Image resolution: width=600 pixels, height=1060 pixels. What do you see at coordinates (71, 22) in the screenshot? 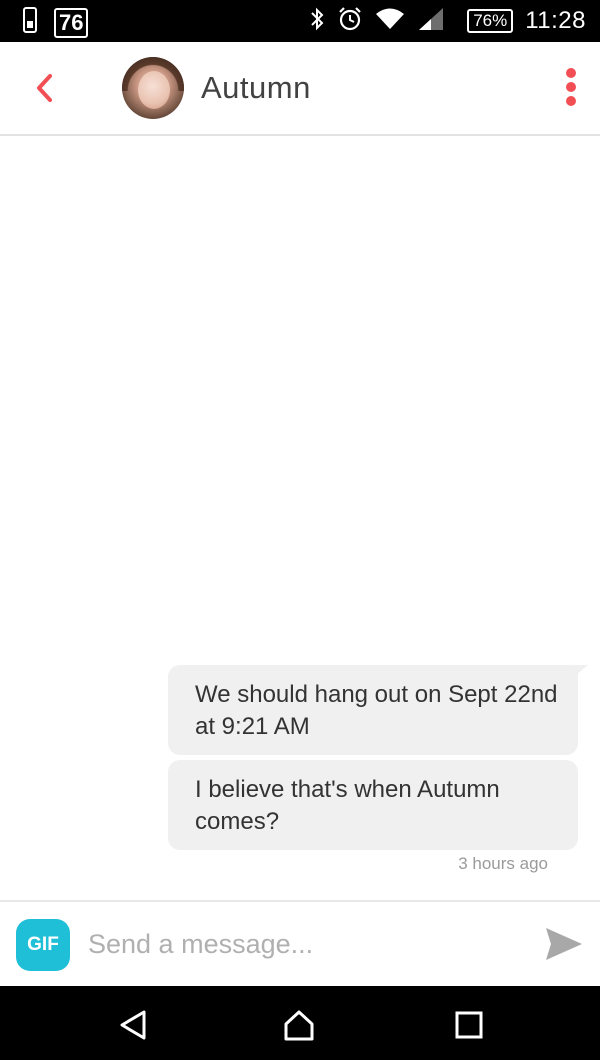
I see `notification-count: 76` at bounding box center [71, 22].